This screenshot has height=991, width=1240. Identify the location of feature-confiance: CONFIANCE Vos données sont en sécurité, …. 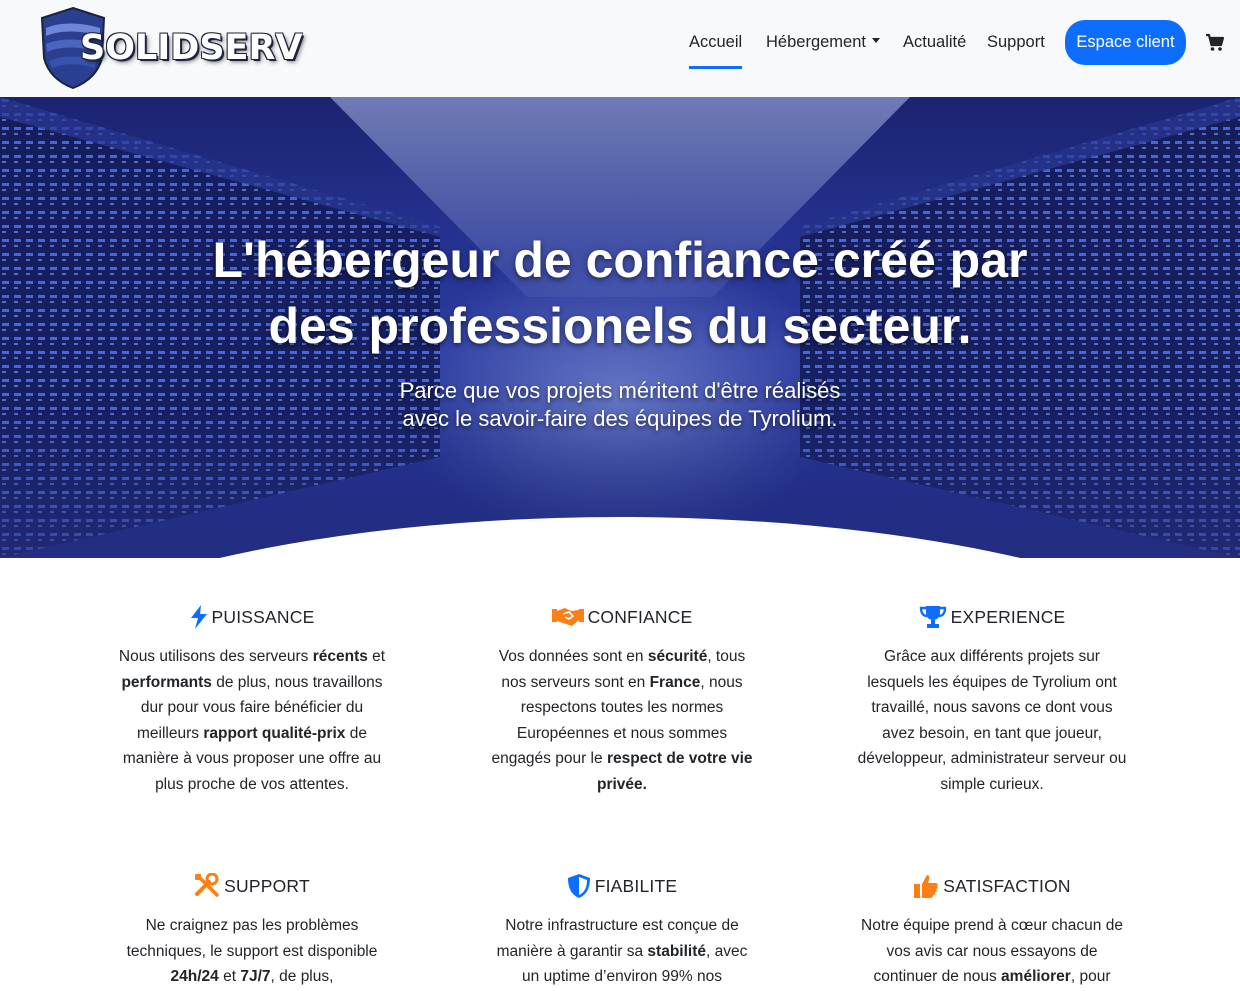
(622, 701).